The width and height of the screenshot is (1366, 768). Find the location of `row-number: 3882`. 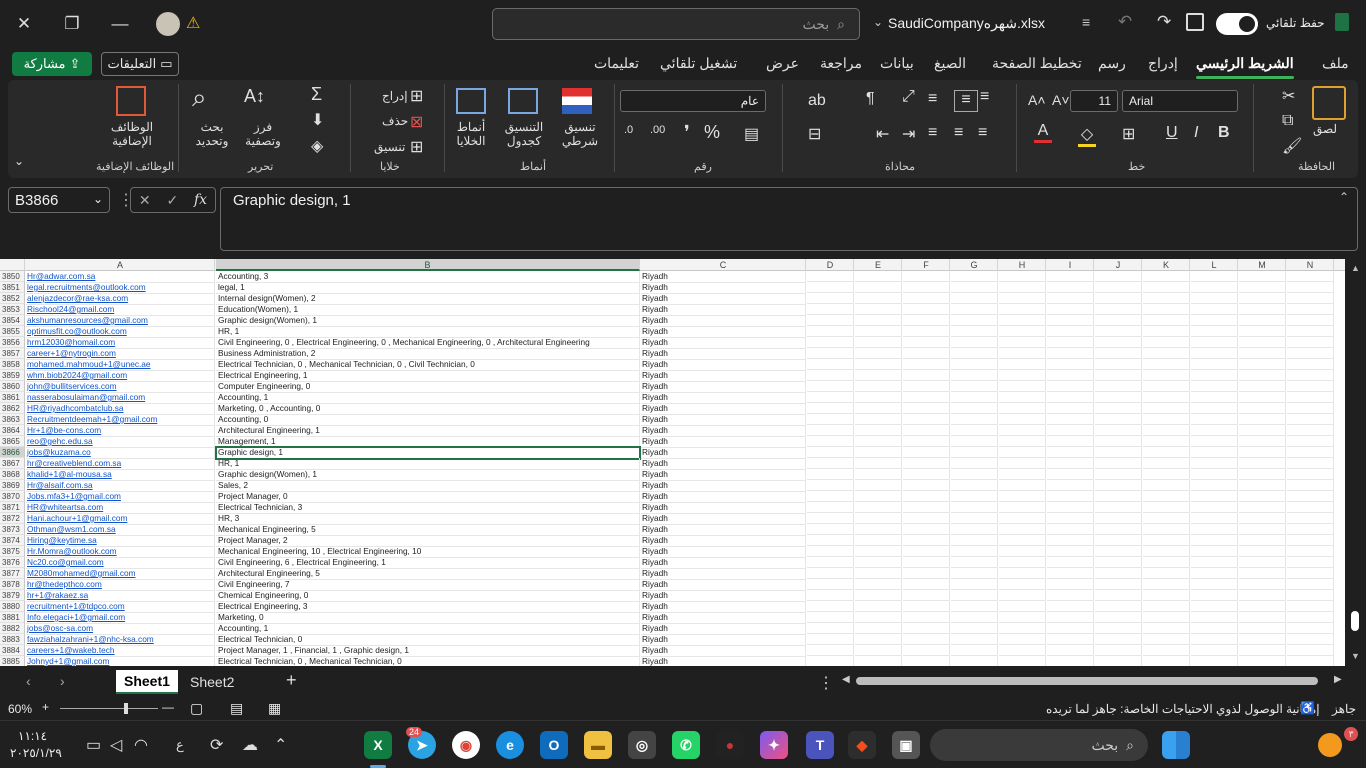

row-number: 3882 is located at coordinates (12, 628).